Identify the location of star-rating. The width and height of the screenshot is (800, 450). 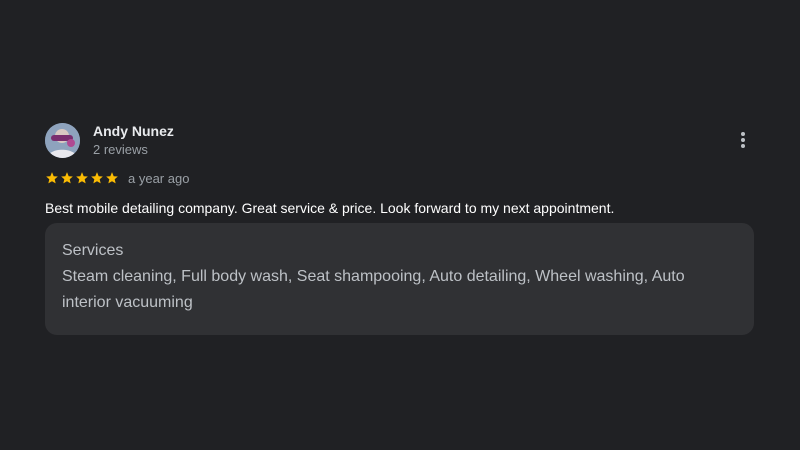
(82, 178).